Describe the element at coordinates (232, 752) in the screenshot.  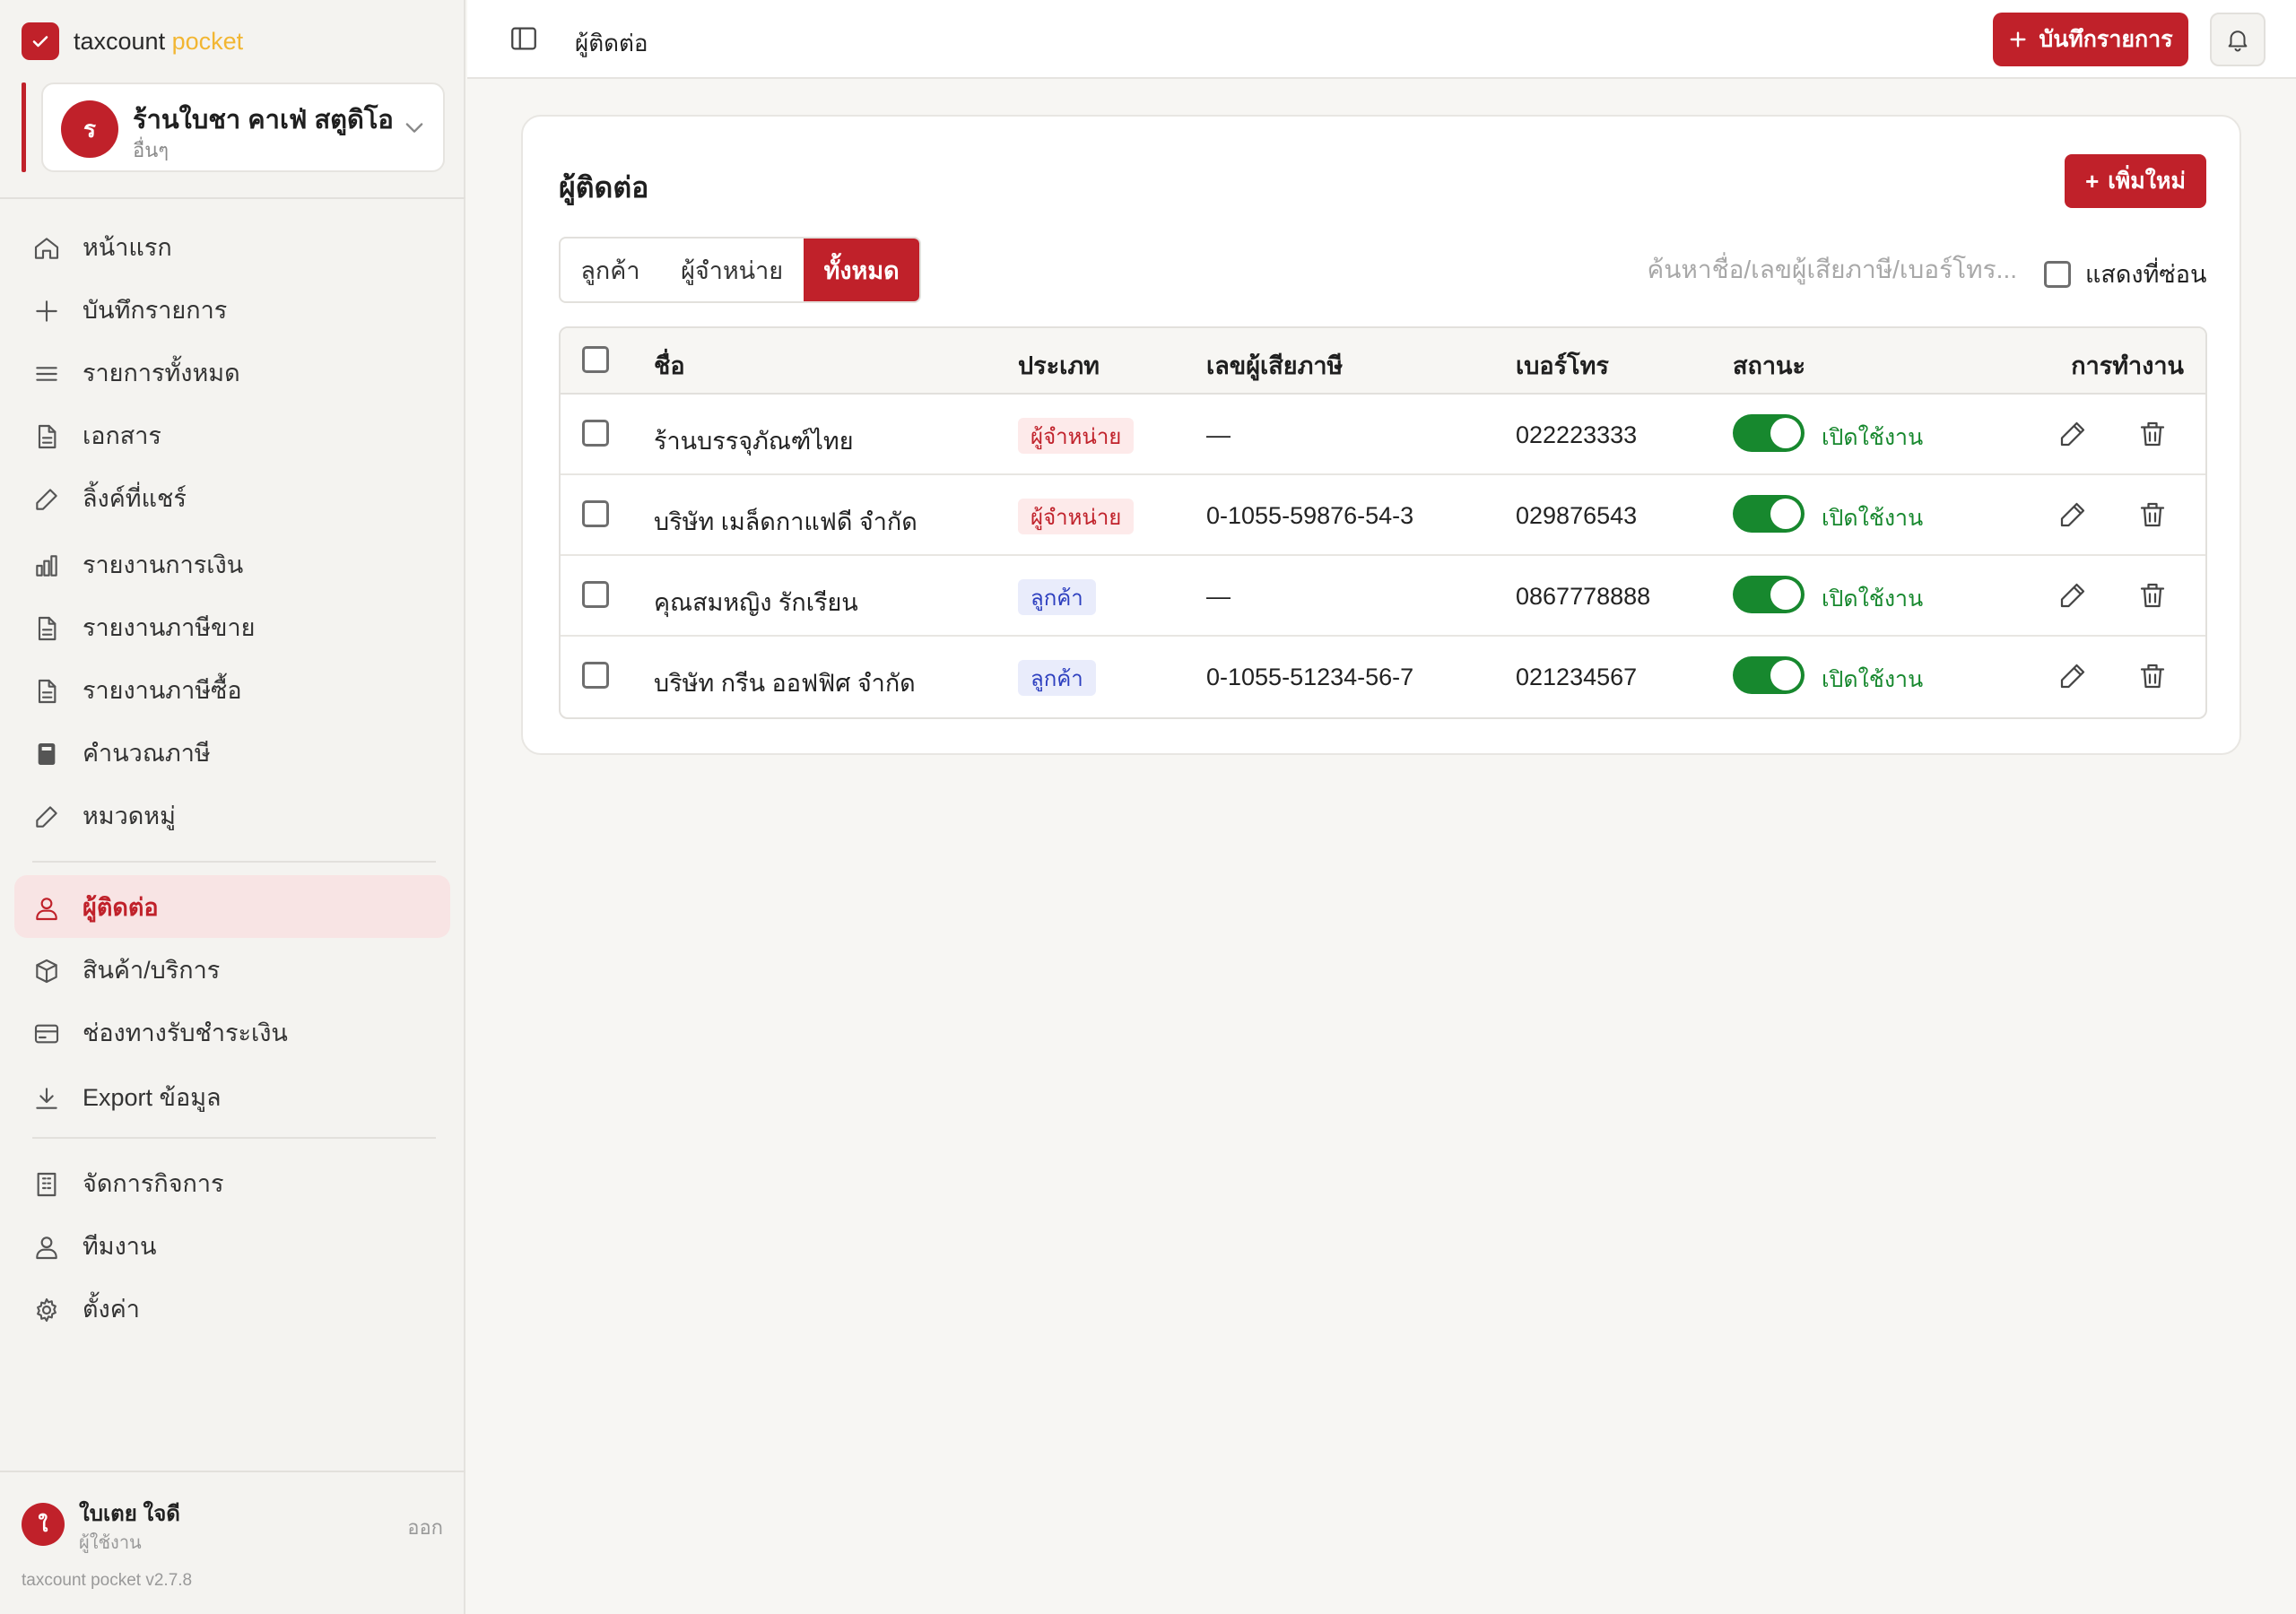
I see `sidebar-item: คำนวณภาษี` at that location.